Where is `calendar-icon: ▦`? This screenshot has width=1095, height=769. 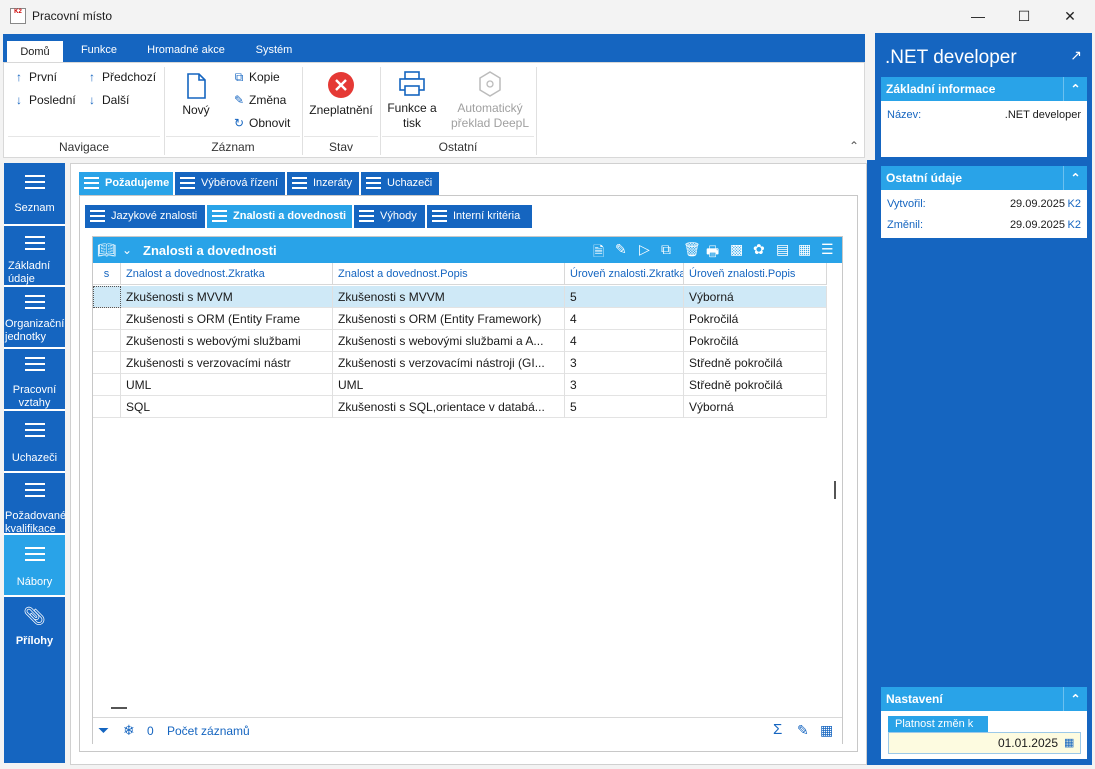
calendar-icon: ▦ is located at coordinates (1069, 742).